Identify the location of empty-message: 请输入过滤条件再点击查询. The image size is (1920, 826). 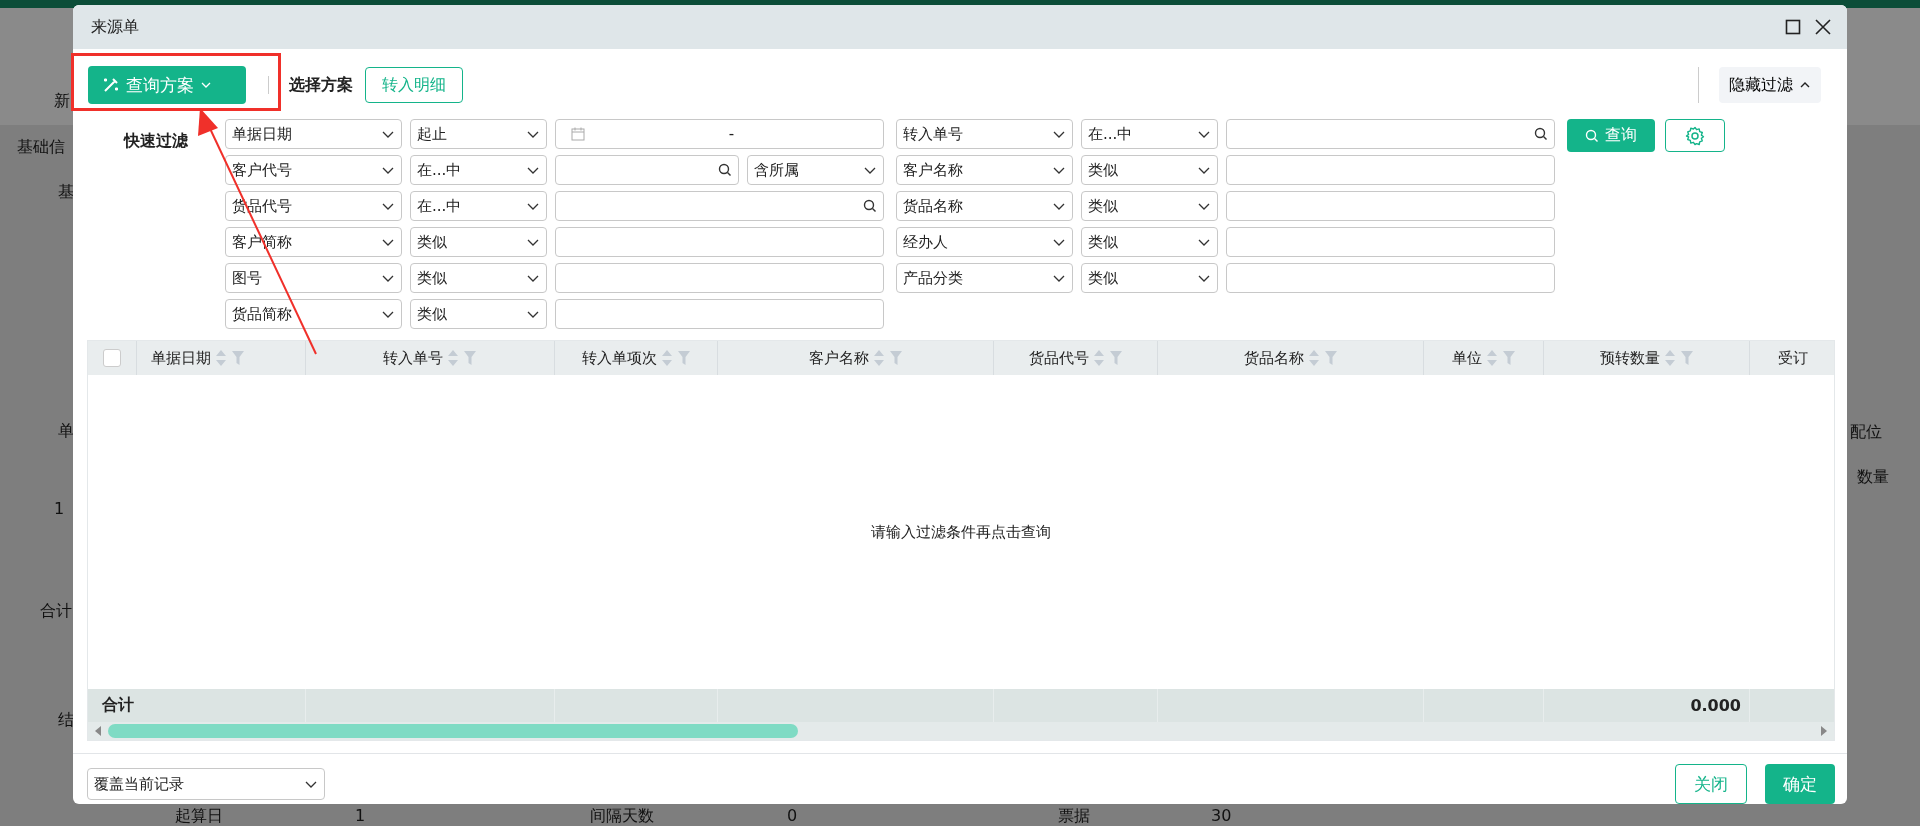
(961, 532).